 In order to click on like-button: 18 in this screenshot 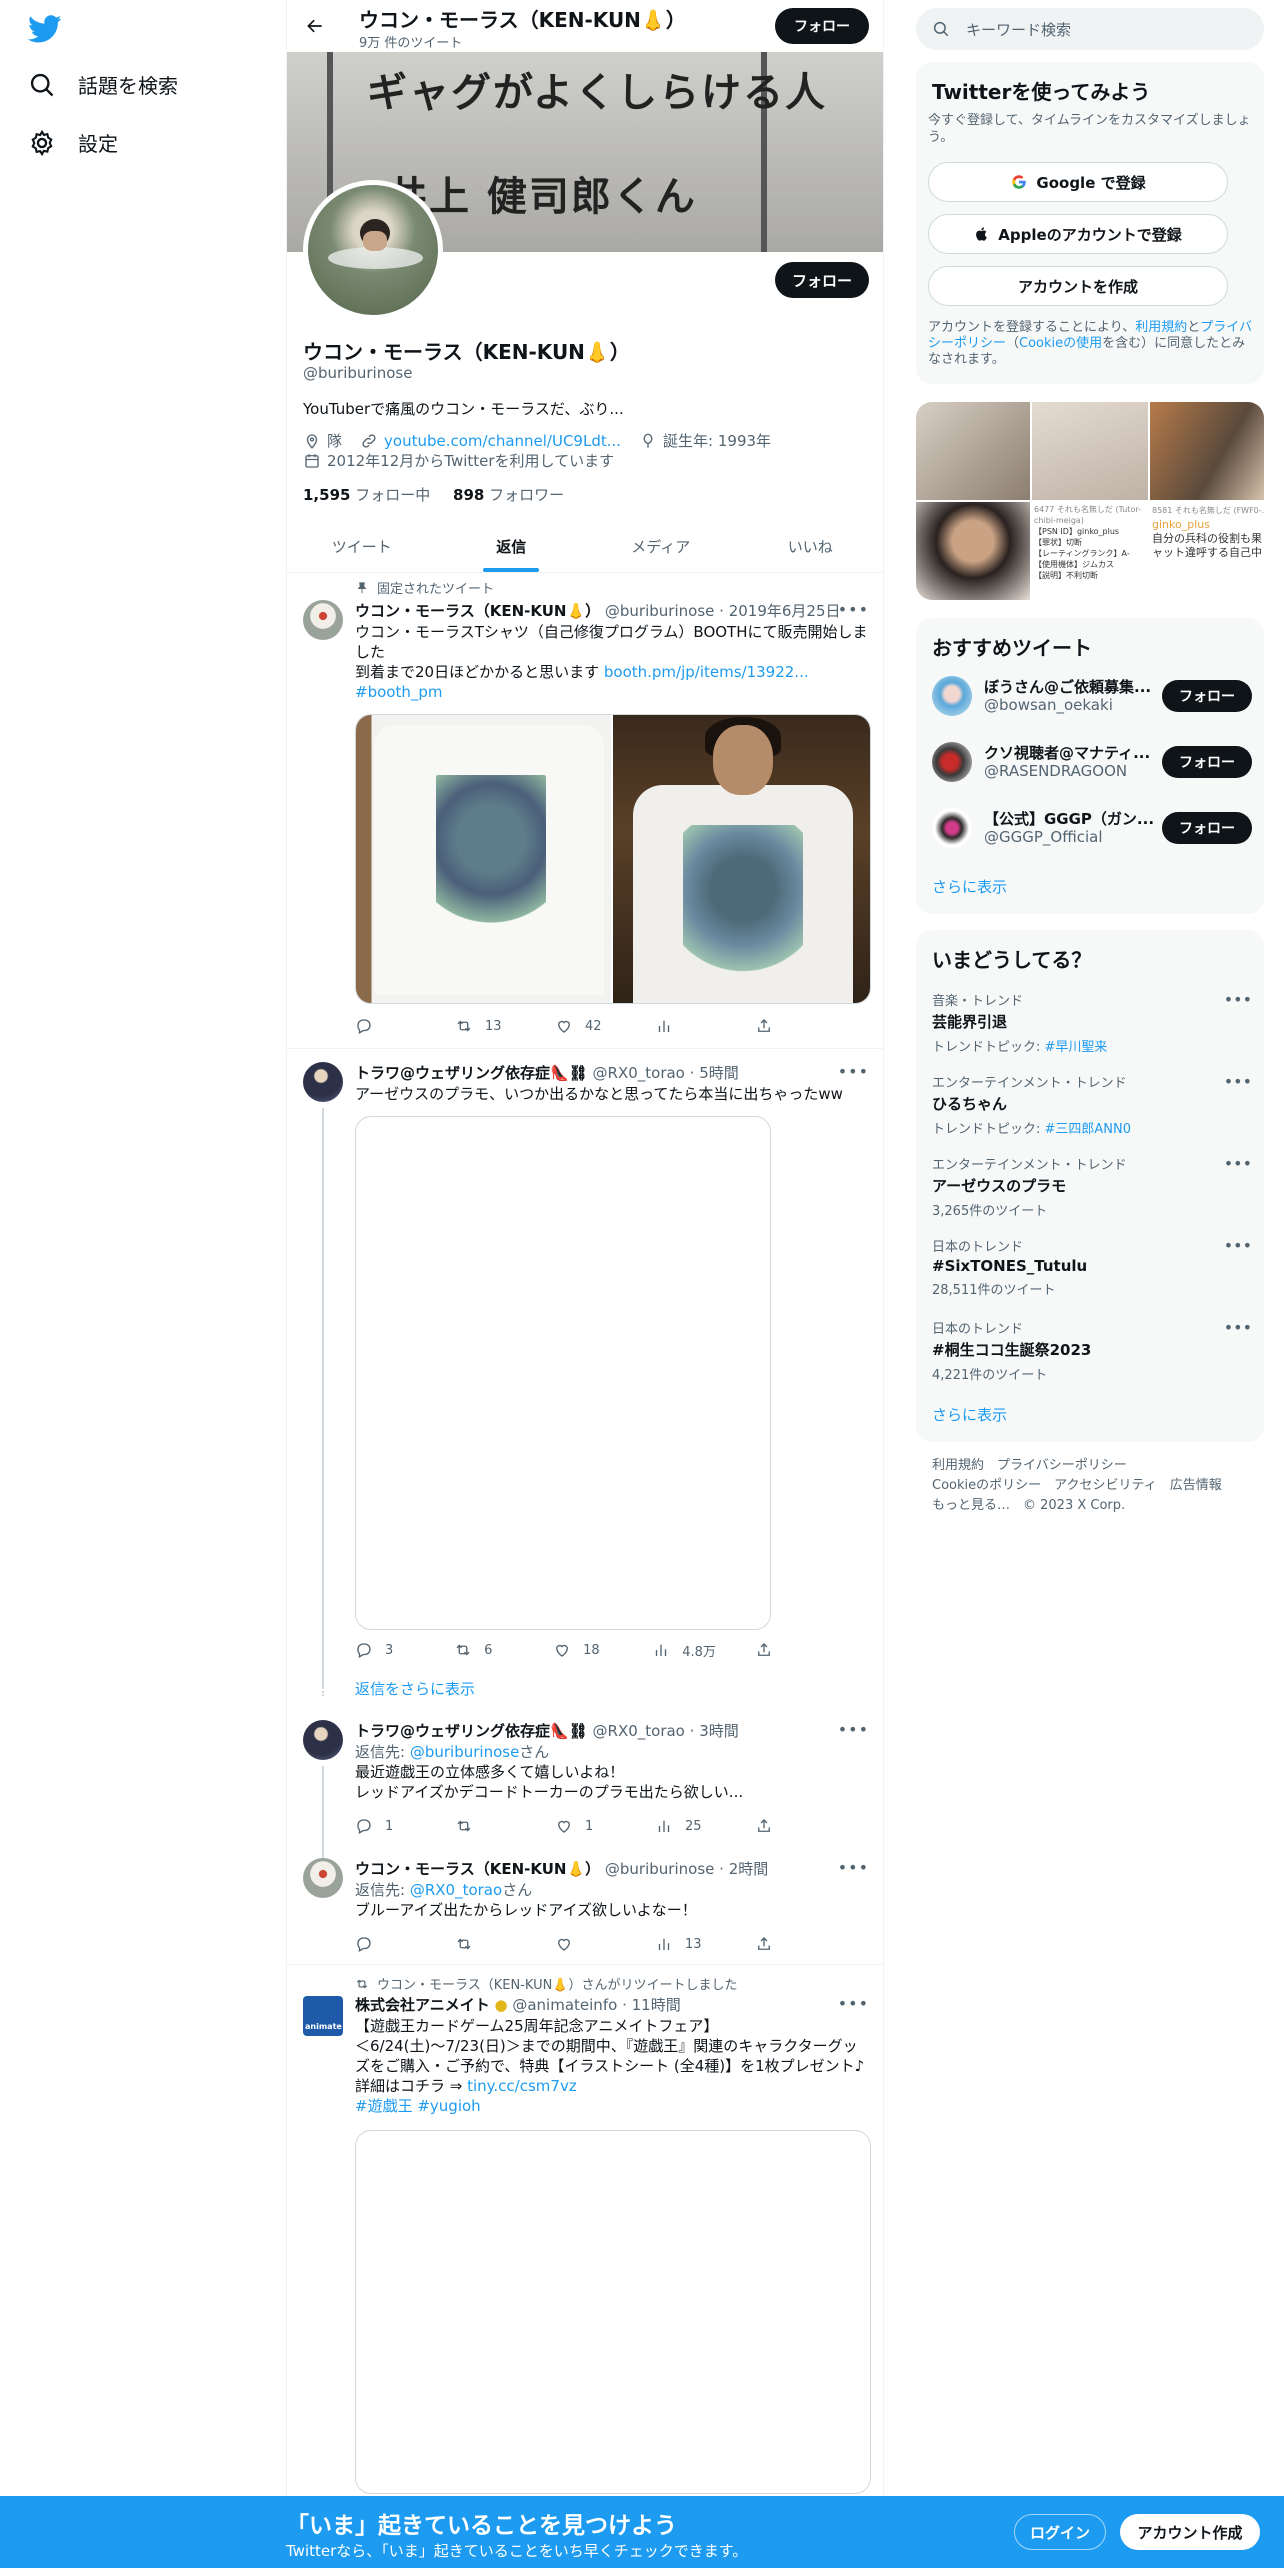, I will do `click(583, 1650)`.